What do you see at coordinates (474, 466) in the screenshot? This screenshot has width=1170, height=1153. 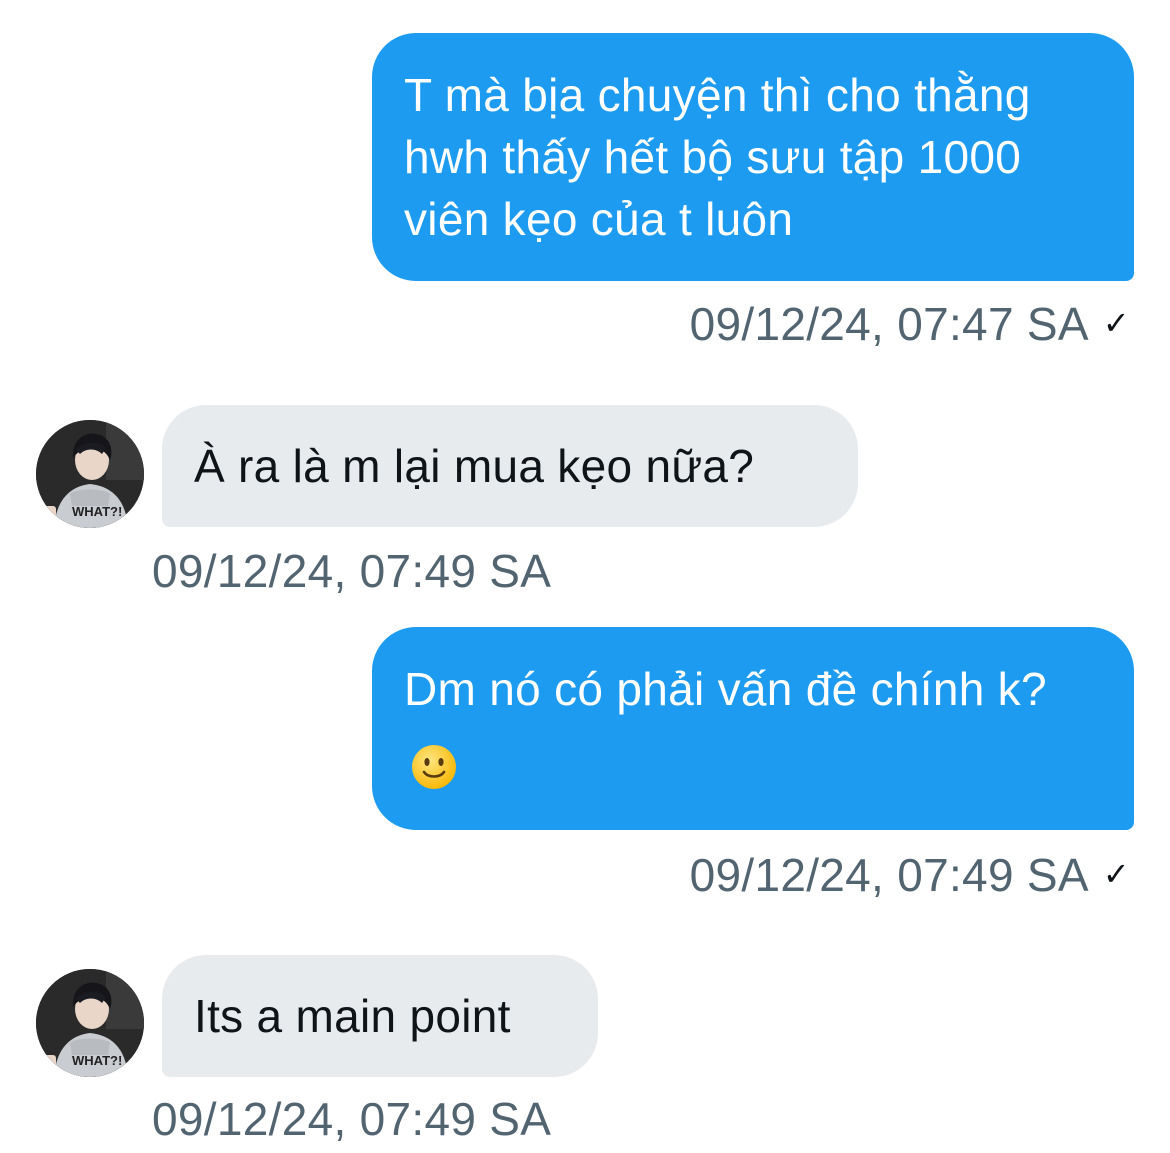 I see `message-text: À ra là m lại mua kẹo nữa?` at bounding box center [474, 466].